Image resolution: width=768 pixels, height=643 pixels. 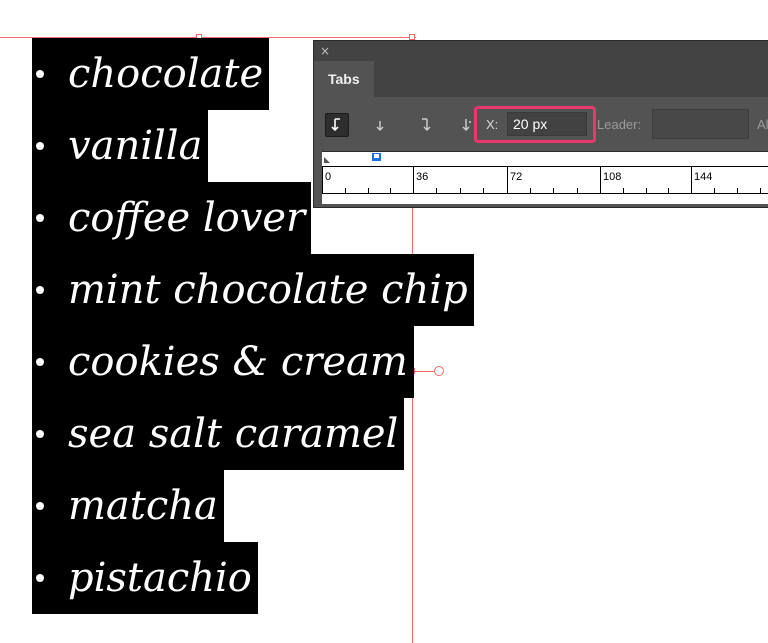 I want to click on list-item: pistachio, so click(x=253, y=578).